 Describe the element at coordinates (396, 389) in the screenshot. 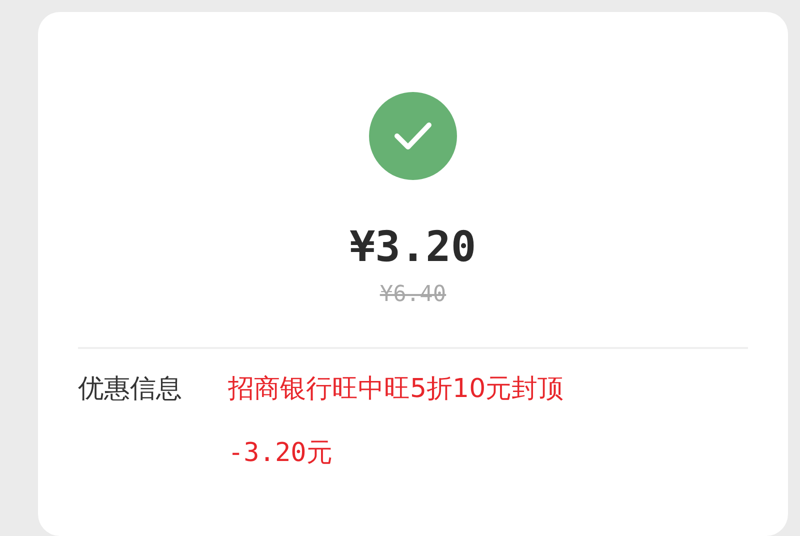

I see `discount-description: 招商银行旺中旺5折10元封顶` at that location.